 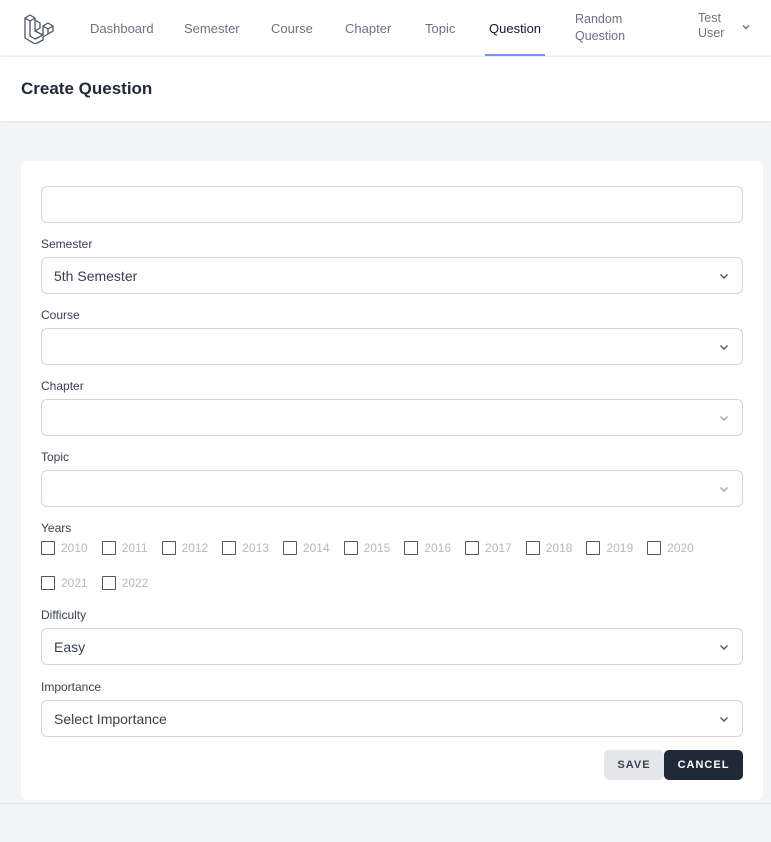 I want to click on course-select, so click(x=392, y=346).